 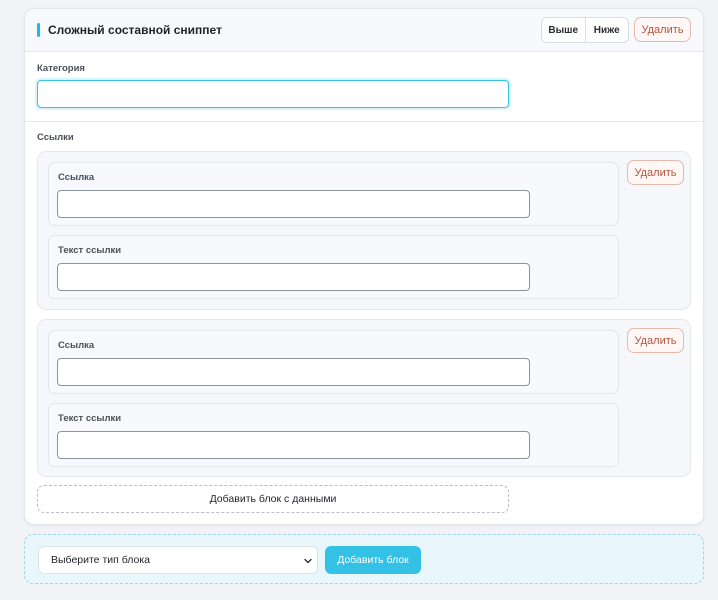 I want to click on block-type-select: Выберите тип блока, so click(x=178, y=560).